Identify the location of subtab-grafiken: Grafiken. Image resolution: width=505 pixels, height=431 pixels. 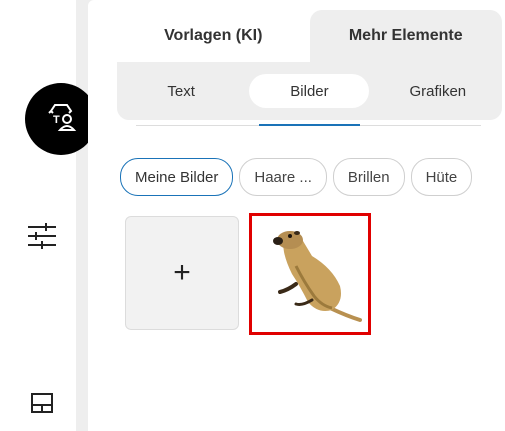
(438, 91).